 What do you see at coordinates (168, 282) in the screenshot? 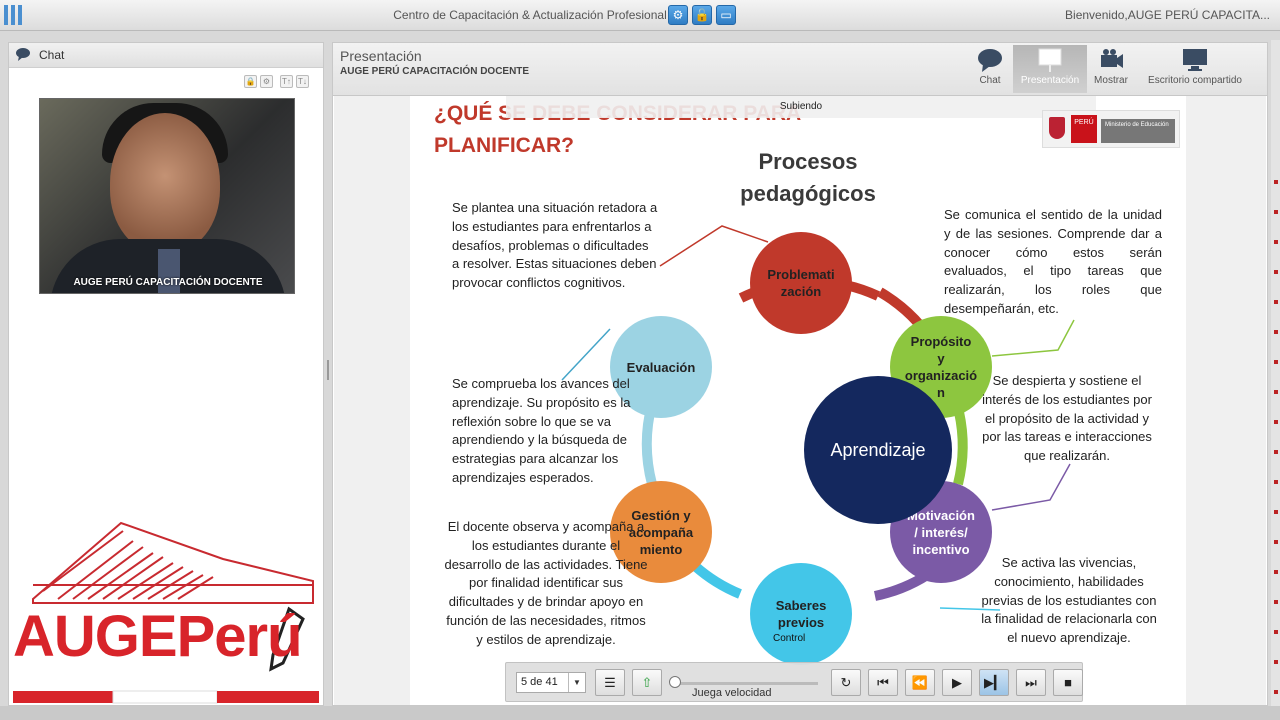
I see `video-caption: AUGE PERÚ CAPACITACIÓN DOCENTE` at bounding box center [168, 282].